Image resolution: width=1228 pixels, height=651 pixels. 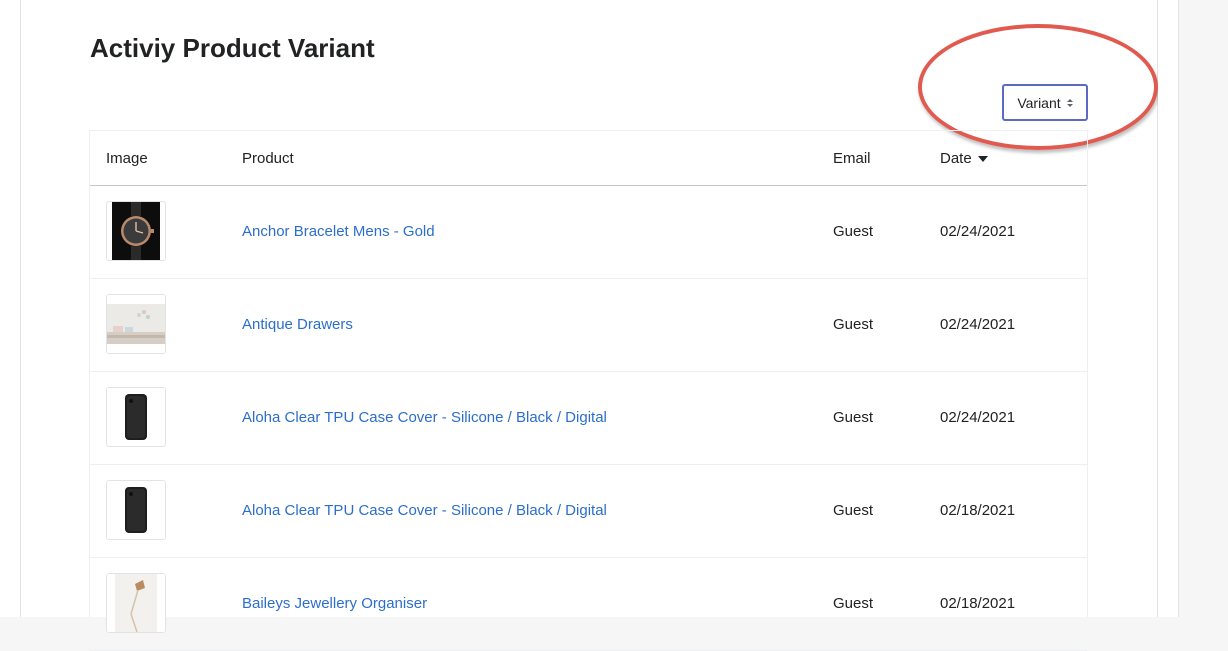 I want to click on product-link: Baileys Jewellery Organiser, so click(x=334, y=603).